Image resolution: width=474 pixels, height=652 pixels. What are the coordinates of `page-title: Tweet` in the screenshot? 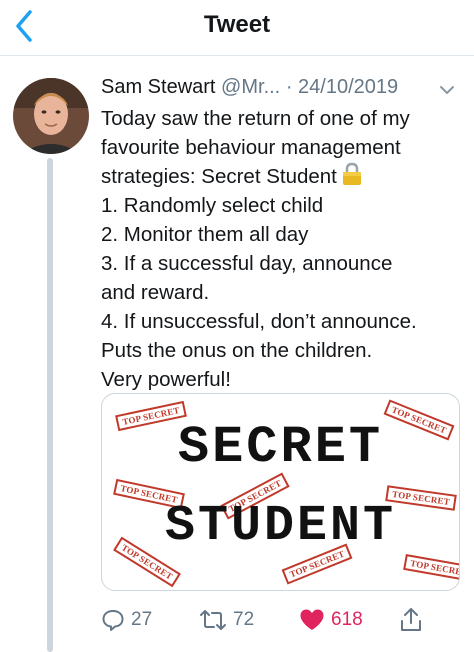 It's located at (237, 24).